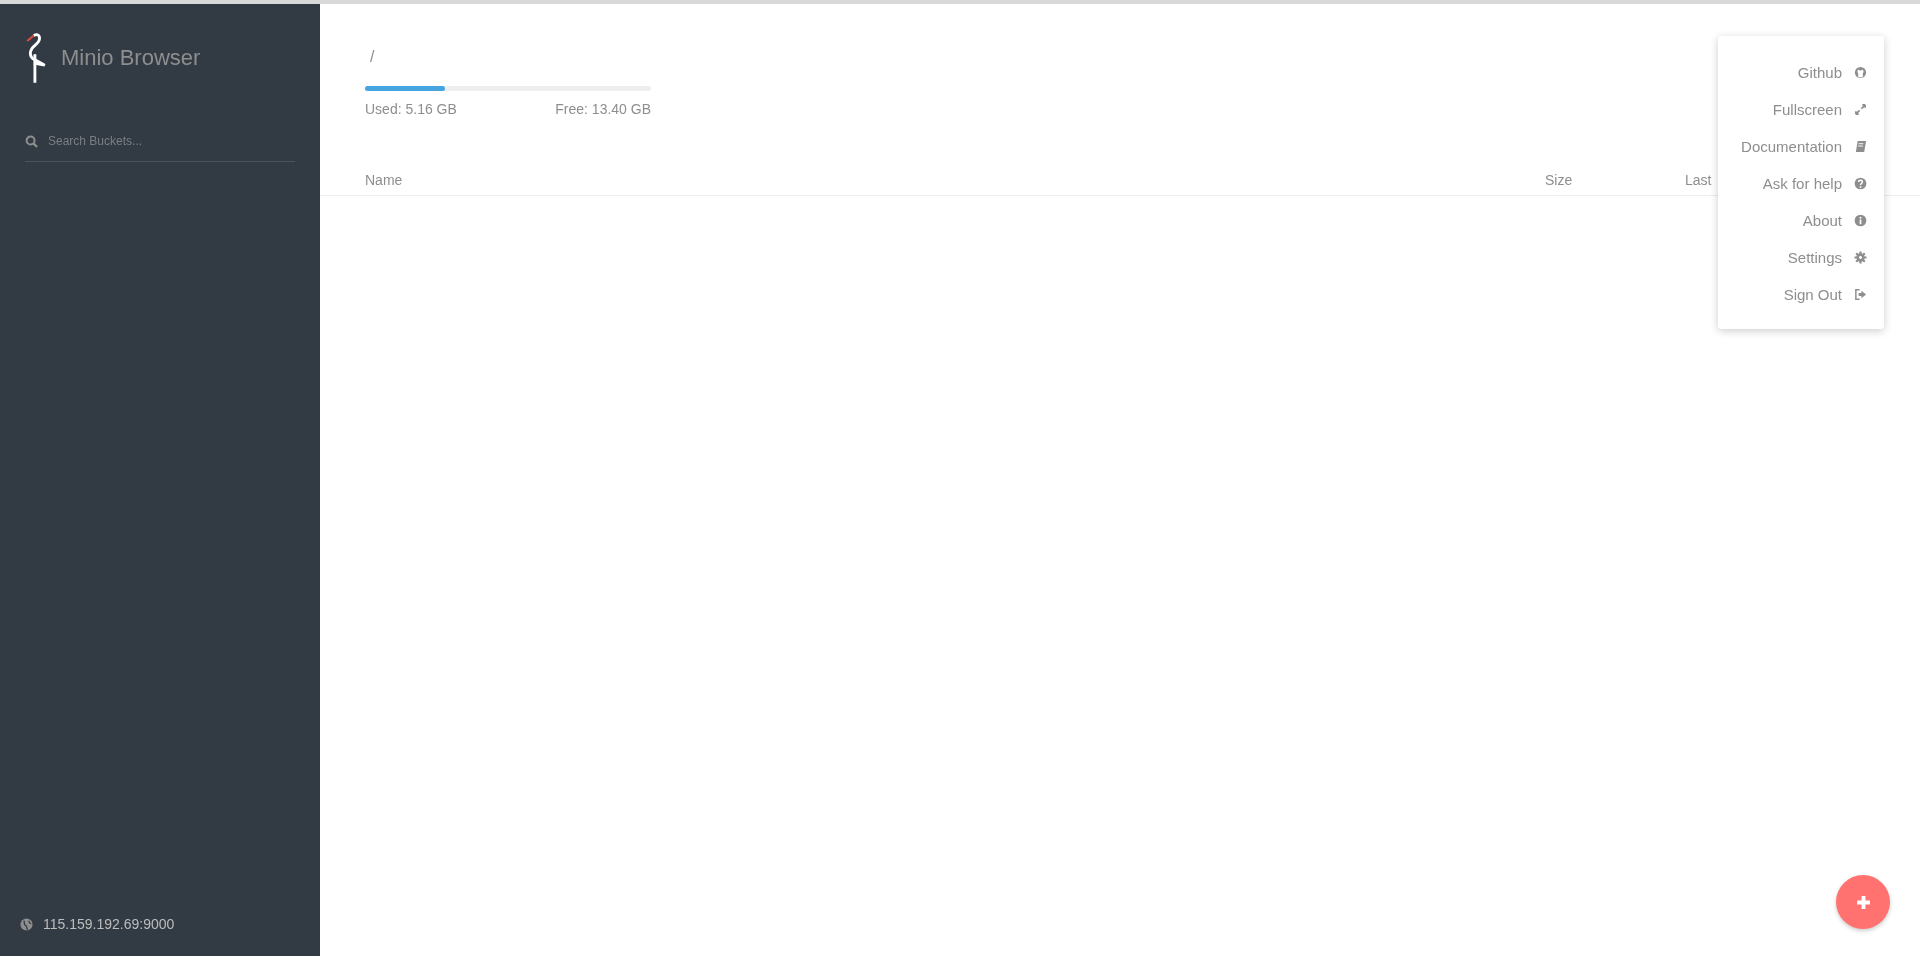 This screenshot has height=956, width=1920. What do you see at coordinates (1807, 109) in the screenshot?
I see `menu-item: Fullscreen` at bounding box center [1807, 109].